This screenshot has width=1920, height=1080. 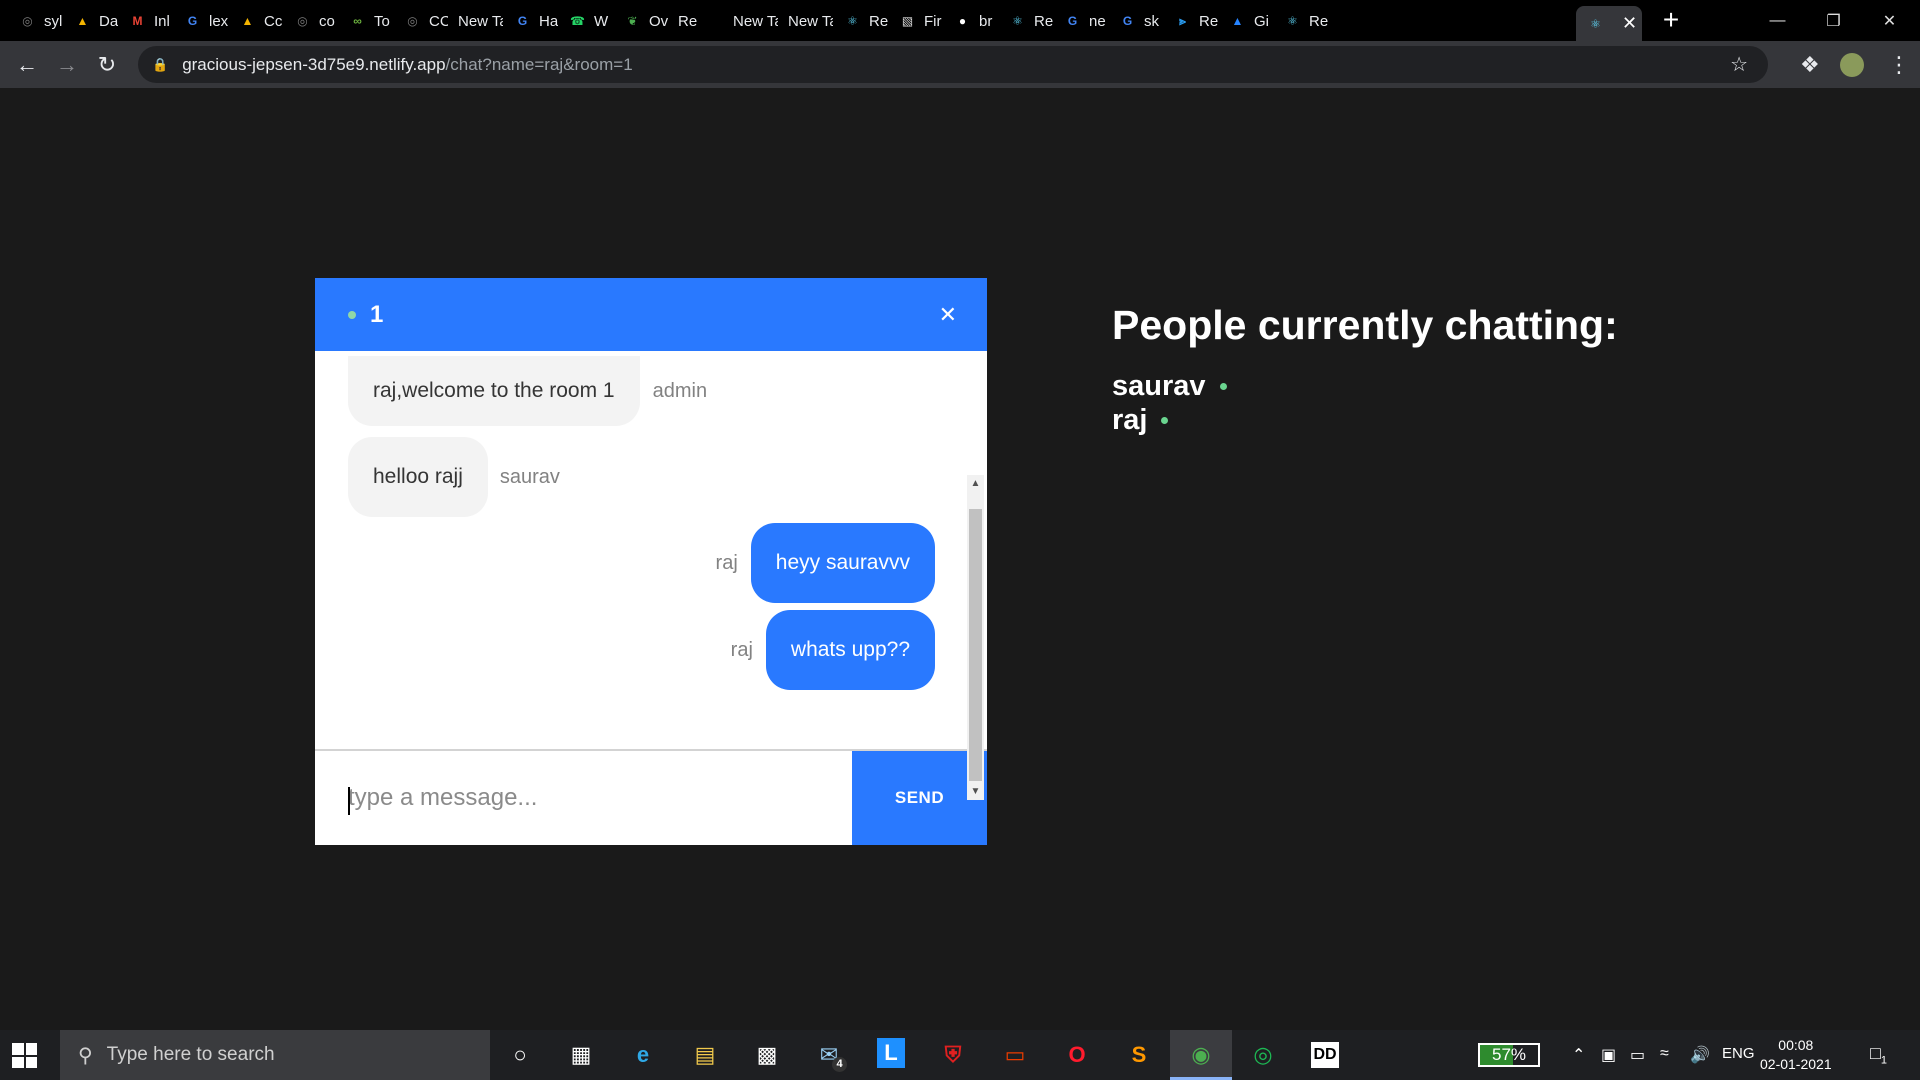 I want to click on react-icon: ⚛, so click(x=1292, y=21).